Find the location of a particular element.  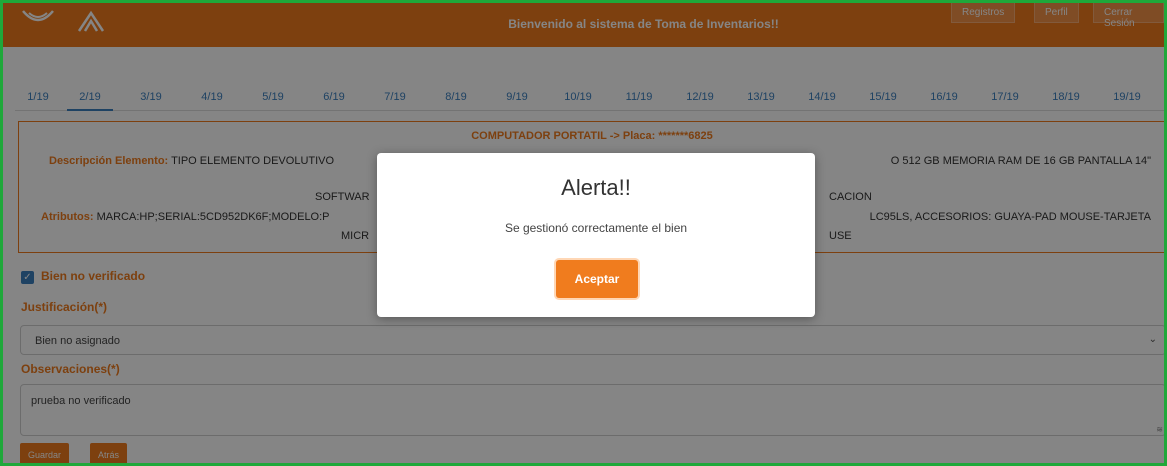

alert-message: Se gestionó correctamente el bien is located at coordinates (596, 228).